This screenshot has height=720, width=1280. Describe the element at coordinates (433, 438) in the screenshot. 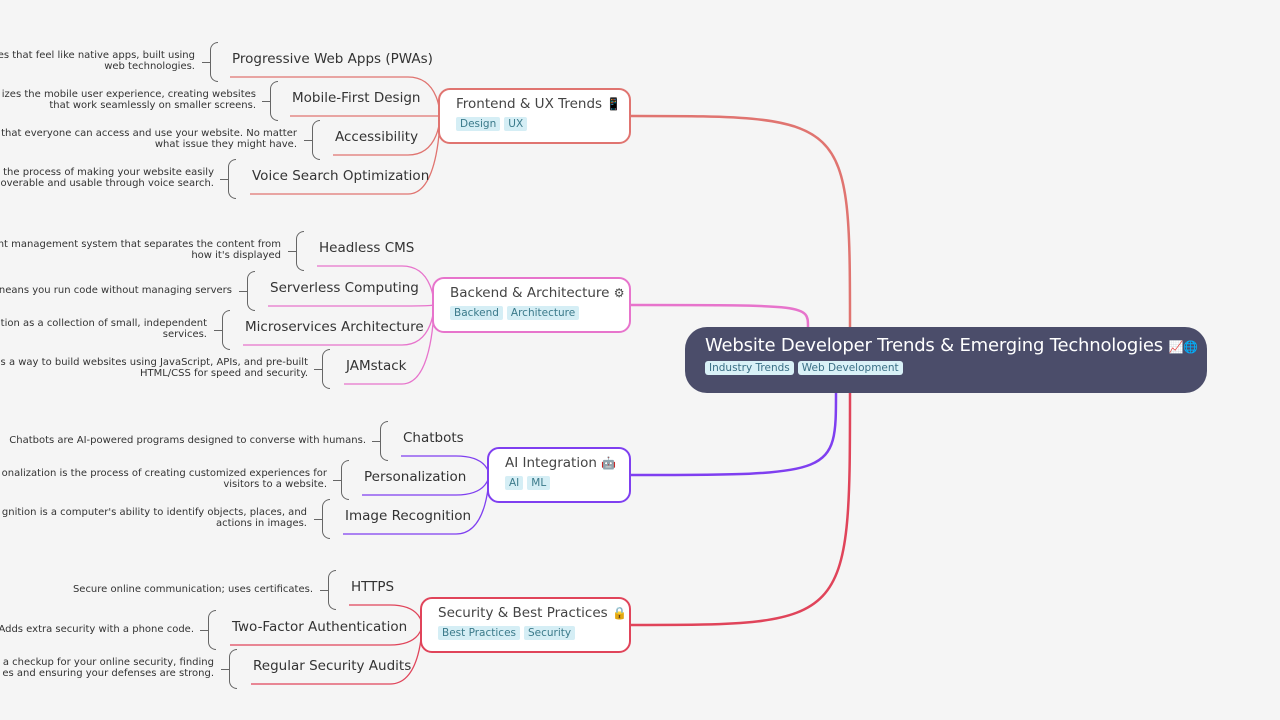

I see `leaf-chatbots: Chatbots` at that location.